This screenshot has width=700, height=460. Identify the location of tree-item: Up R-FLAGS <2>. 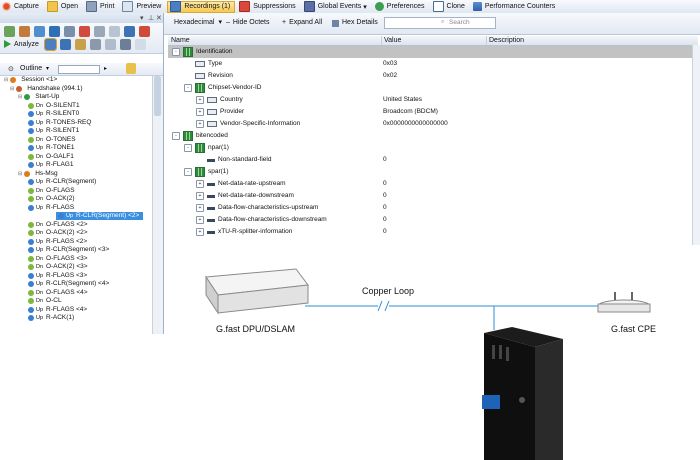
(56, 242).